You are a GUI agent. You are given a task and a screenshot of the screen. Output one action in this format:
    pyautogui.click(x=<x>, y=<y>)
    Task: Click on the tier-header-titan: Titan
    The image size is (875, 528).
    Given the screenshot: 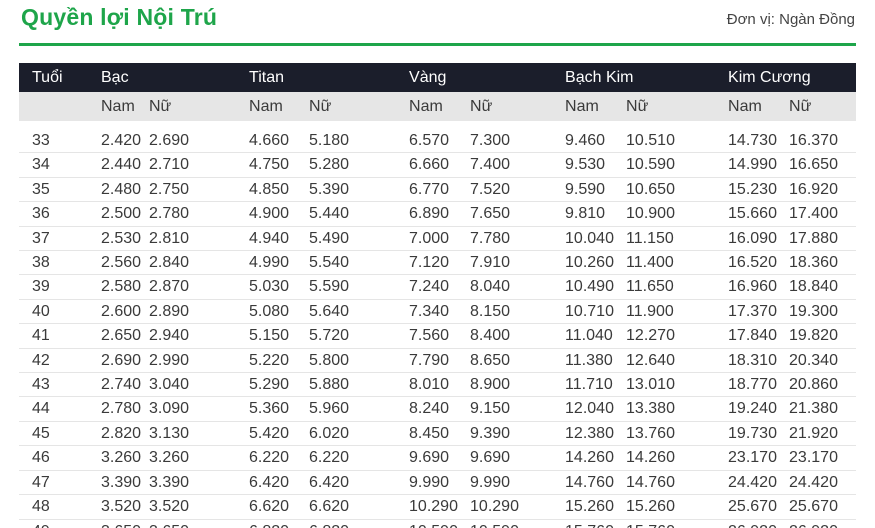 What is the action you would take?
    pyautogui.click(x=329, y=77)
    